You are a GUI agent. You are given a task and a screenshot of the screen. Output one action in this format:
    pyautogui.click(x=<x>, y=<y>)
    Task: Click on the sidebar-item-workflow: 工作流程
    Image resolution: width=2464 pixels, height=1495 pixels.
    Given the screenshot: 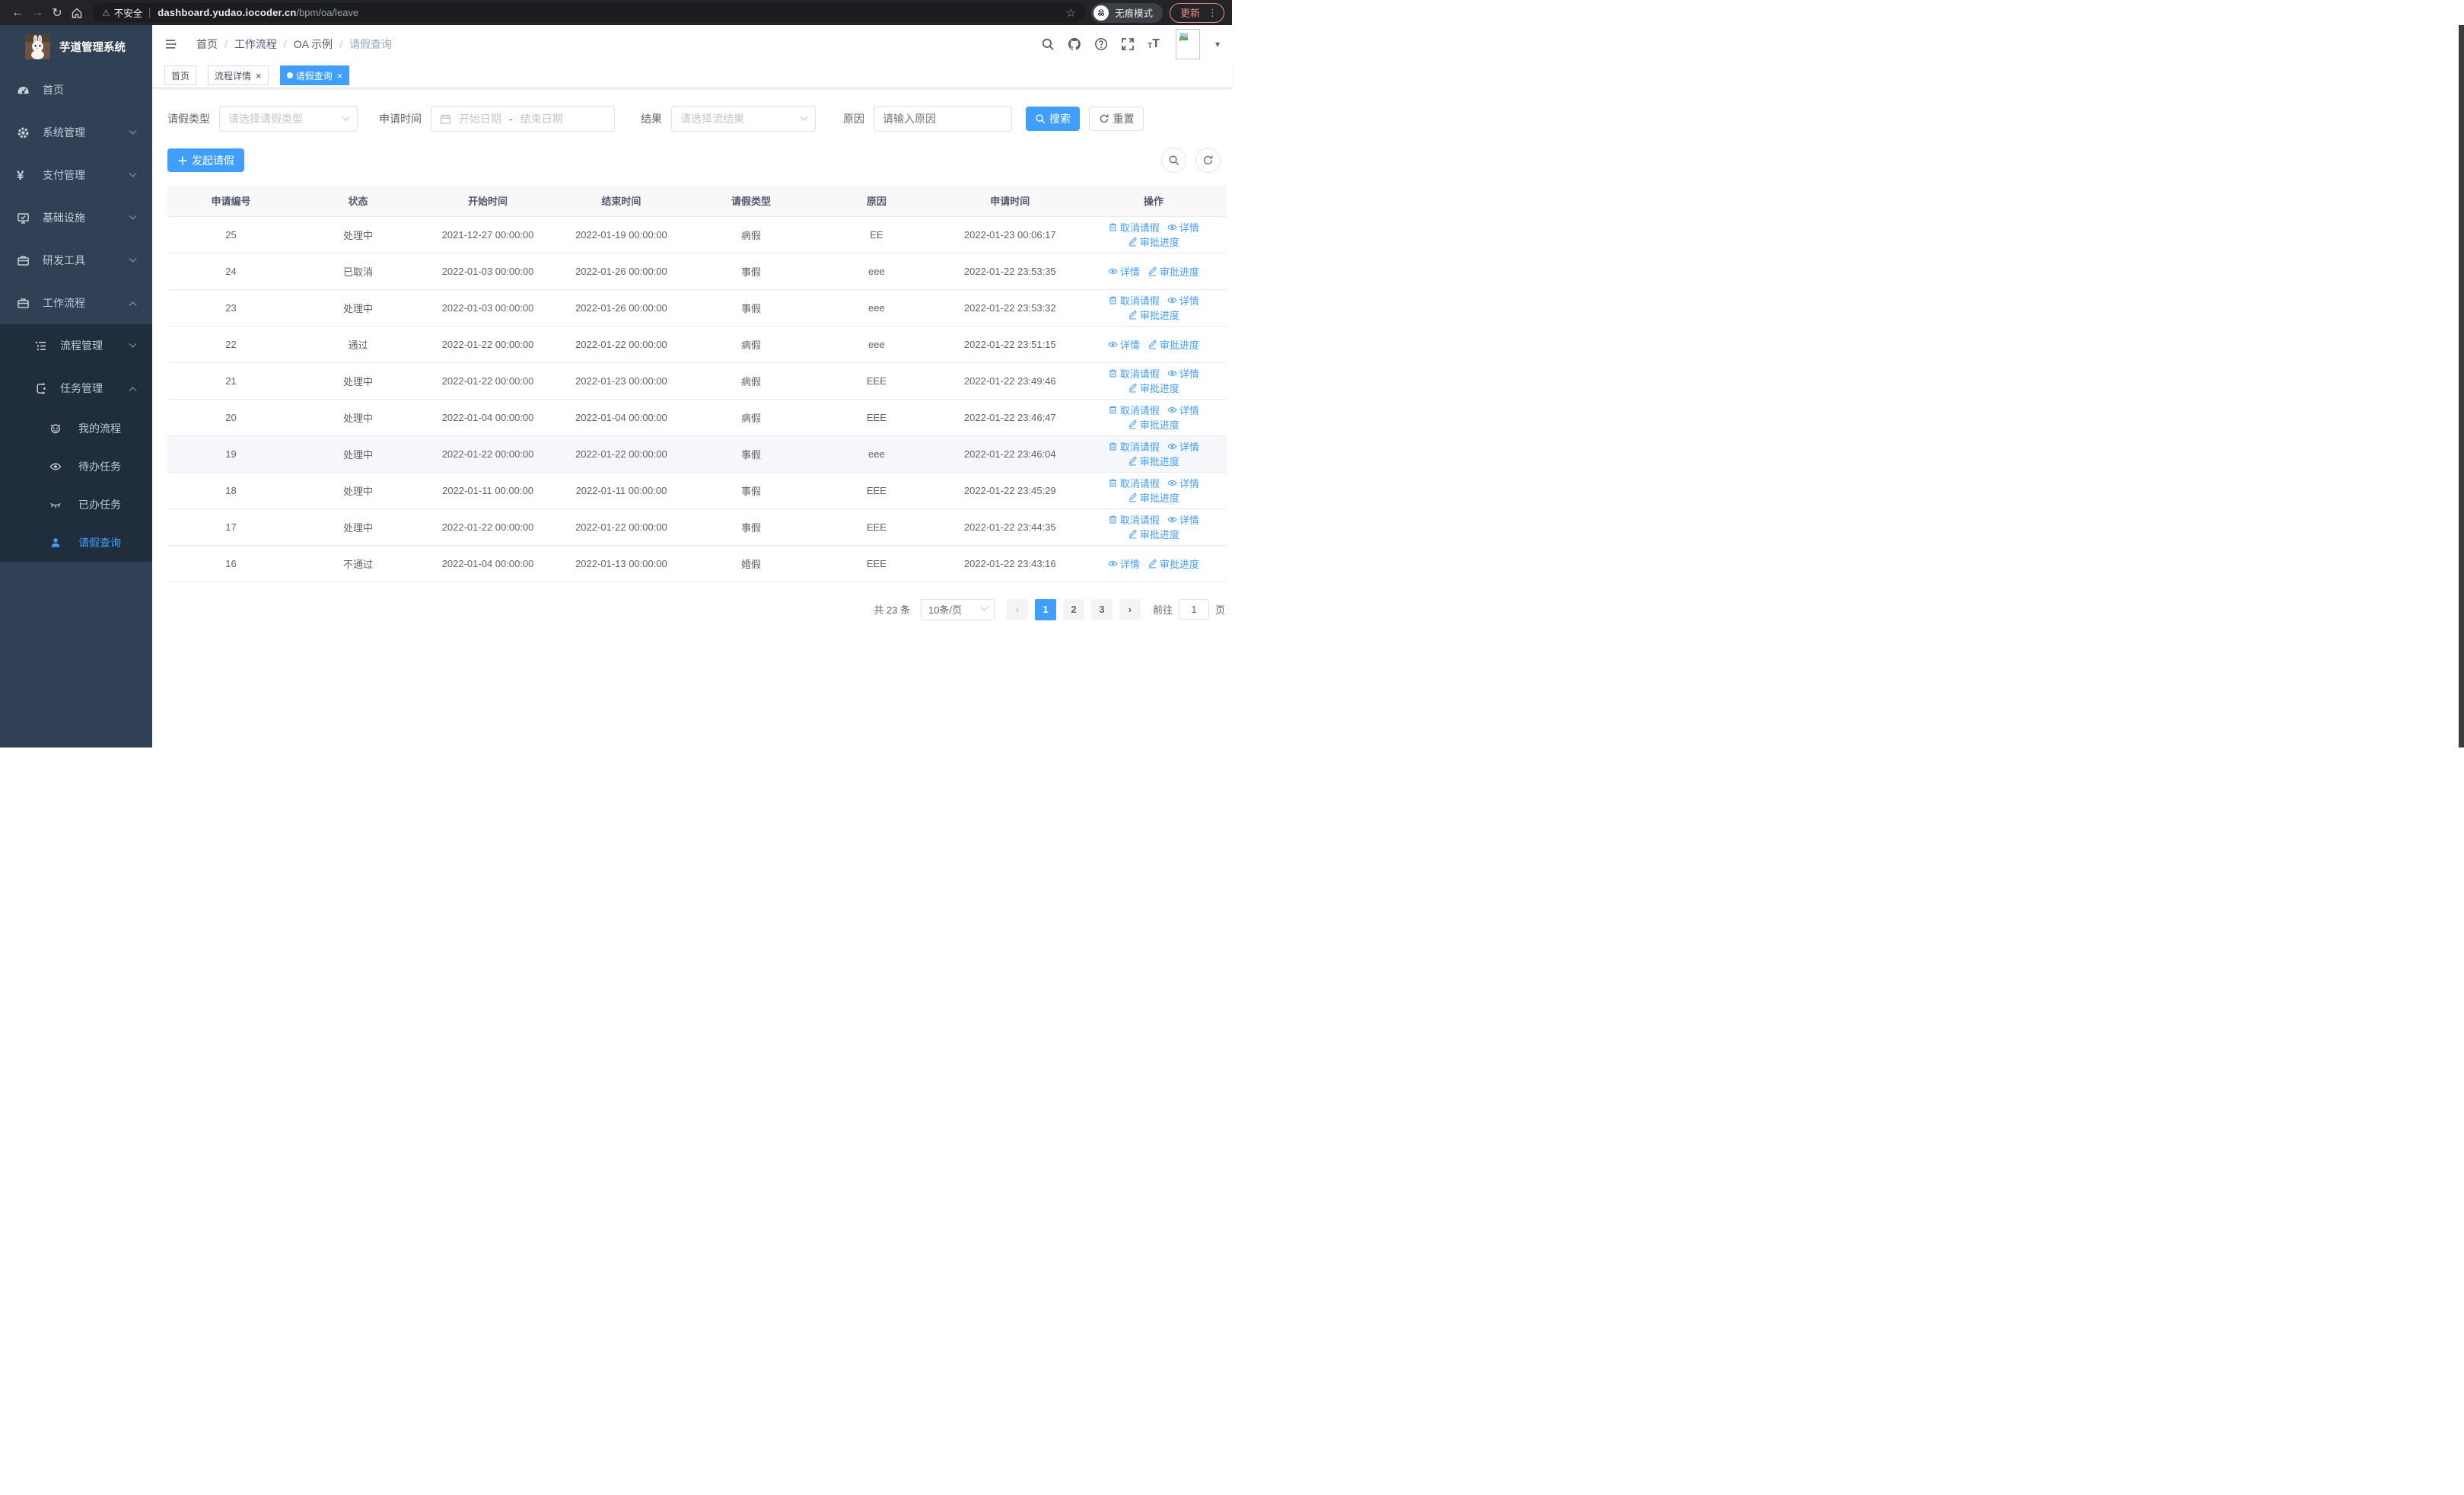 What is the action you would take?
    pyautogui.click(x=76, y=303)
    